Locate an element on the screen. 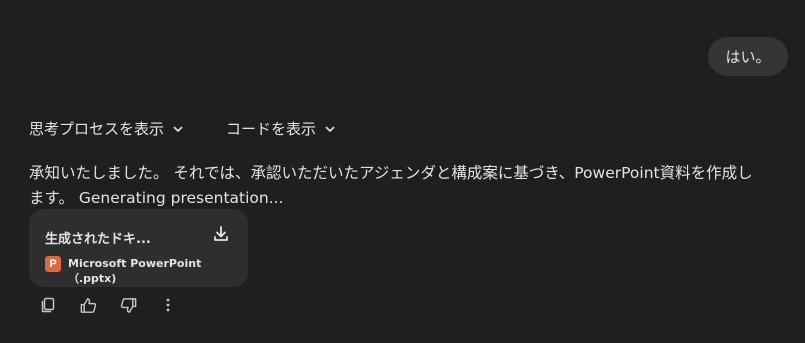 Image resolution: width=805 pixels, height=343 pixels. more-vert-icon is located at coordinates (168, 307).